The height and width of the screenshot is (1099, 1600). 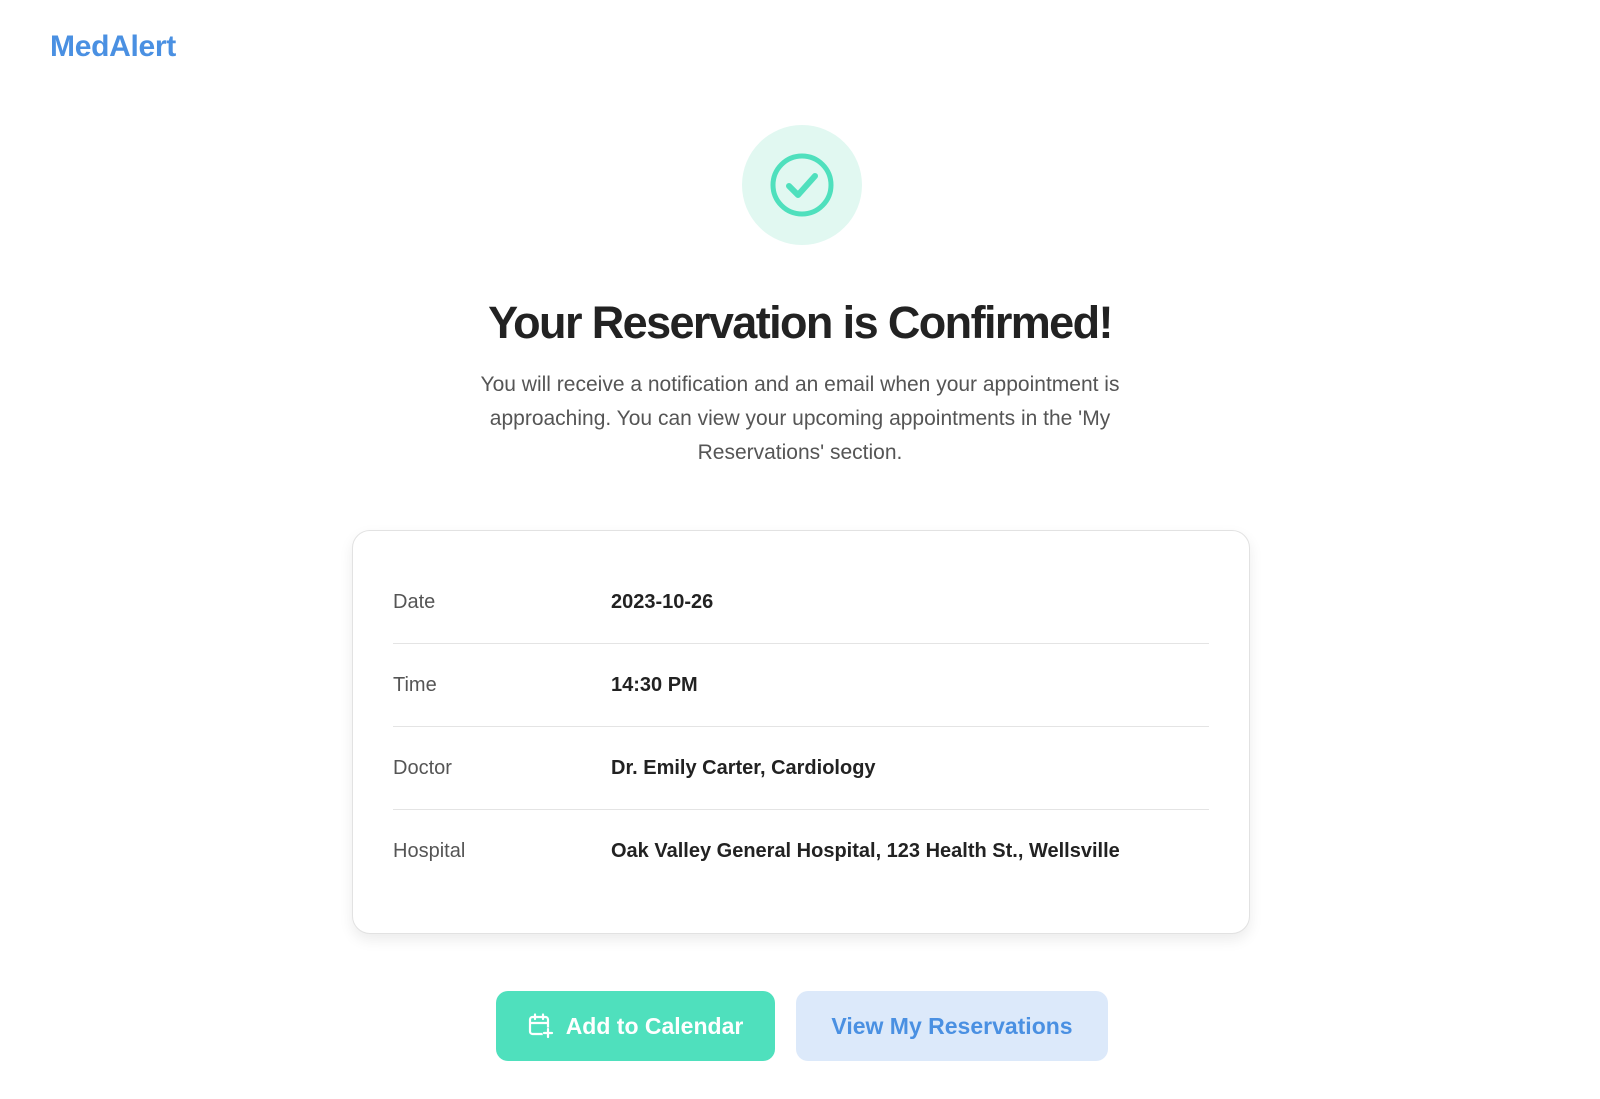 I want to click on view-my-reservations-label: View My Reservations, so click(x=952, y=1025).